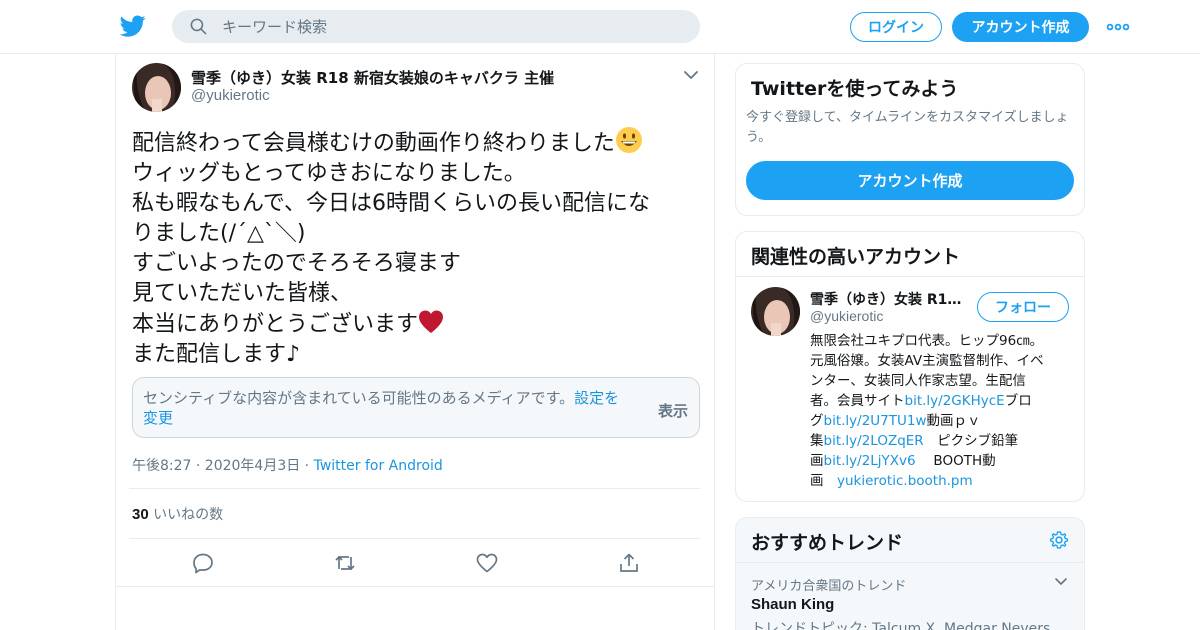  What do you see at coordinates (846, 316) in the screenshot?
I see `related-account-handle: @yukierotic` at bounding box center [846, 316].